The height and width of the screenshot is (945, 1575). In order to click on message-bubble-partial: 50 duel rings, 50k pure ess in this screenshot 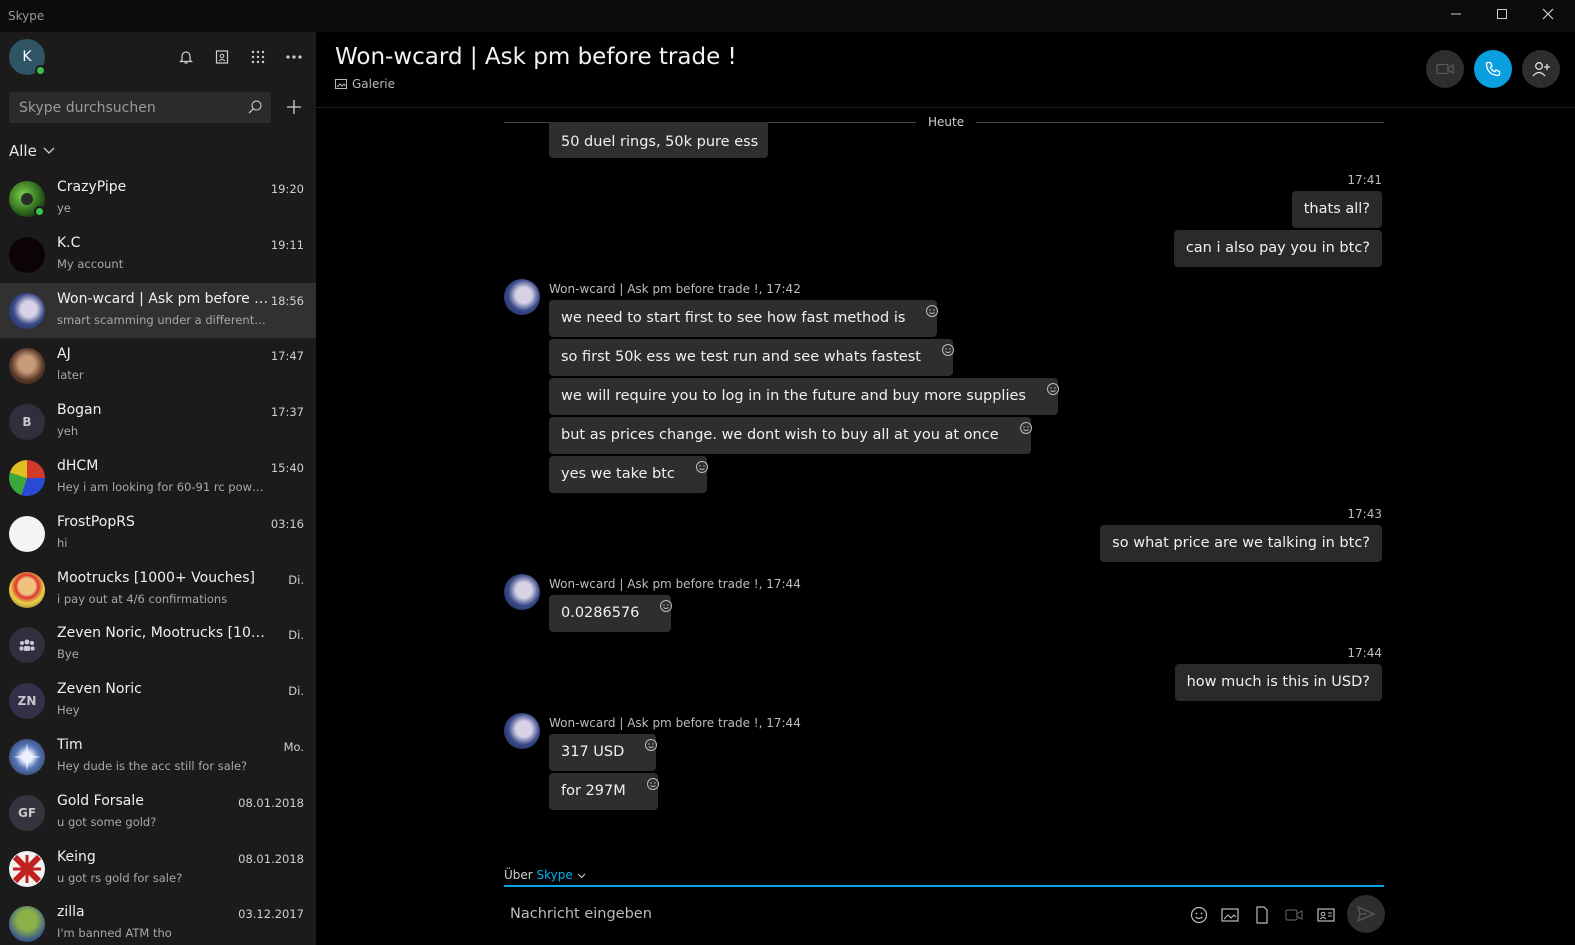, I will do `click(658, 140)`.